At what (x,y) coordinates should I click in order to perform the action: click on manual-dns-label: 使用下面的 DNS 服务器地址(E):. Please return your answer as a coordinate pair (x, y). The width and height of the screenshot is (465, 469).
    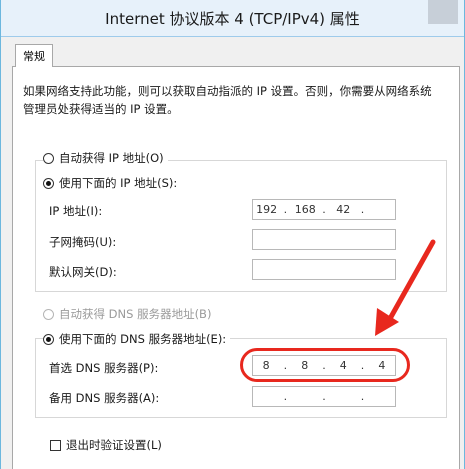
    Looking at the image, I should click on (143, 339).